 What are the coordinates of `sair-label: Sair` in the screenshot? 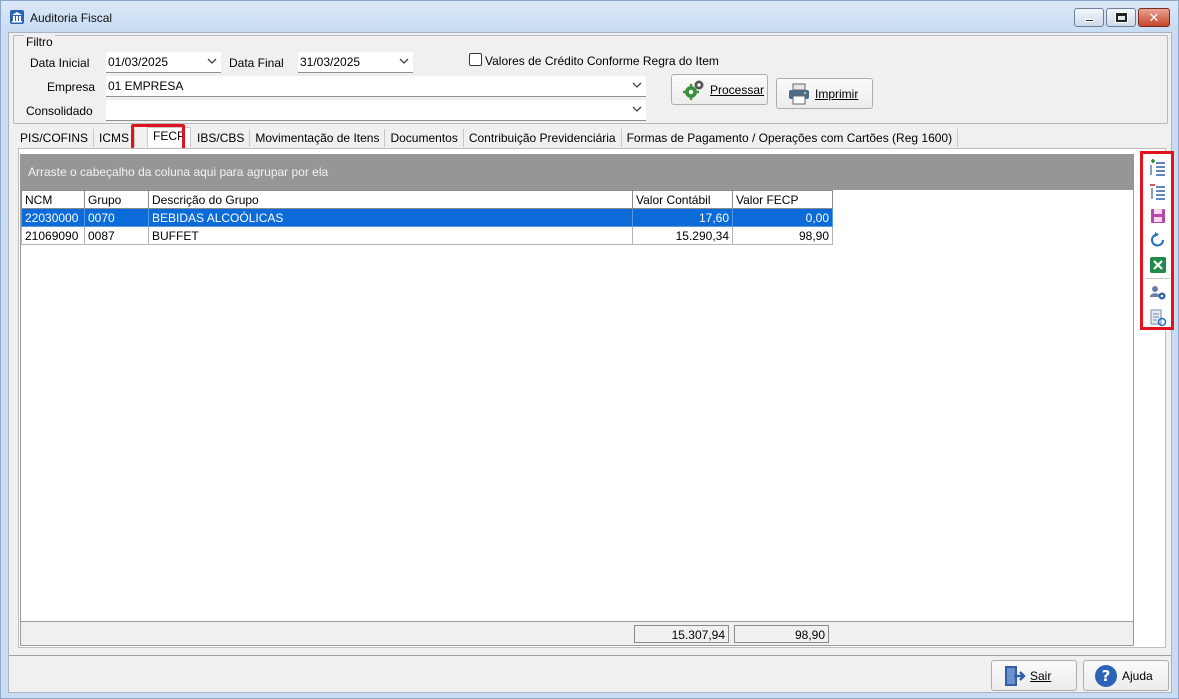 It's located at (1041, 675).